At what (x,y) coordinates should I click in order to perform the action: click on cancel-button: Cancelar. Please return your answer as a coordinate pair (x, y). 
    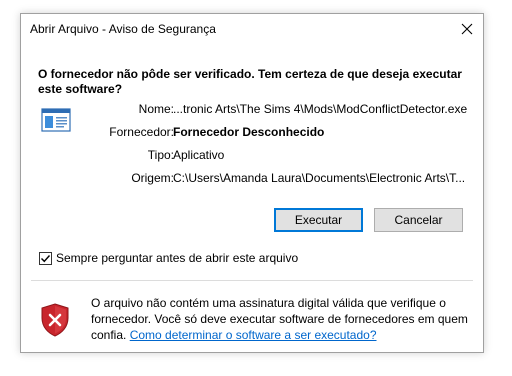
    Looking at the image, I should click on (418, 220).